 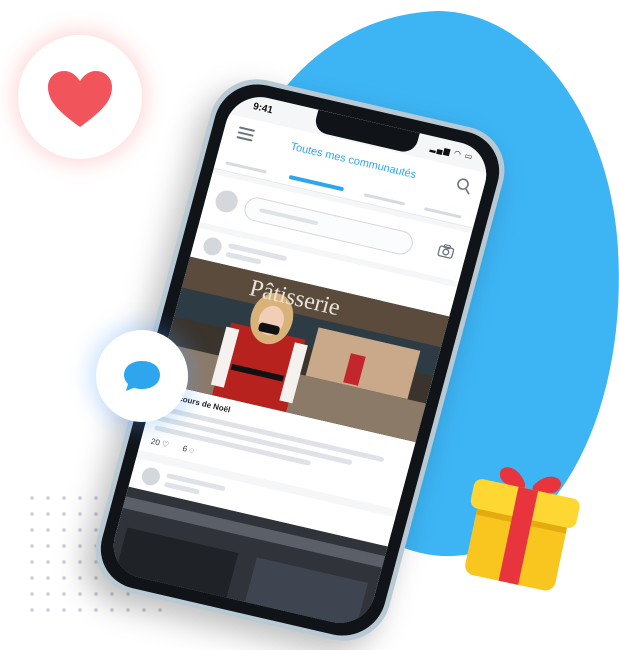 What do you see at coordinates (150, 476) in the screenshot?
I see `post2-avatar` at bounding box center [150, 476].